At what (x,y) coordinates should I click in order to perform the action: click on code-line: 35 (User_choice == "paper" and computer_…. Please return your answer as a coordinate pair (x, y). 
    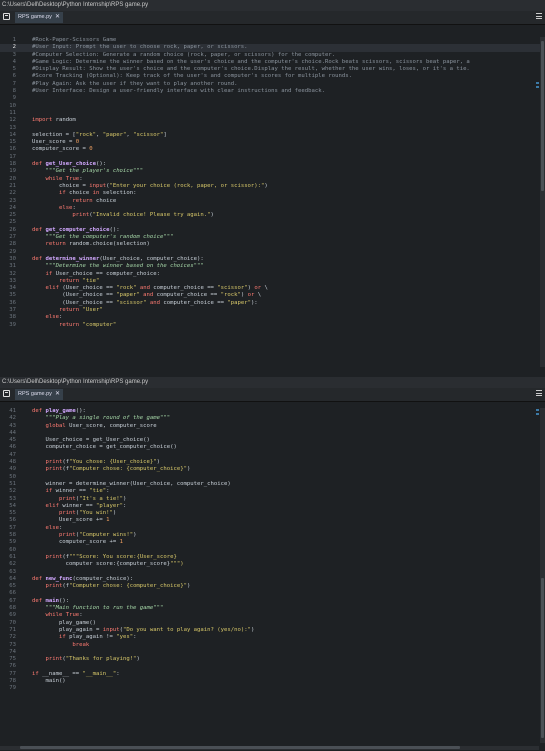
    Looking at the image, I should click on (272, 295).